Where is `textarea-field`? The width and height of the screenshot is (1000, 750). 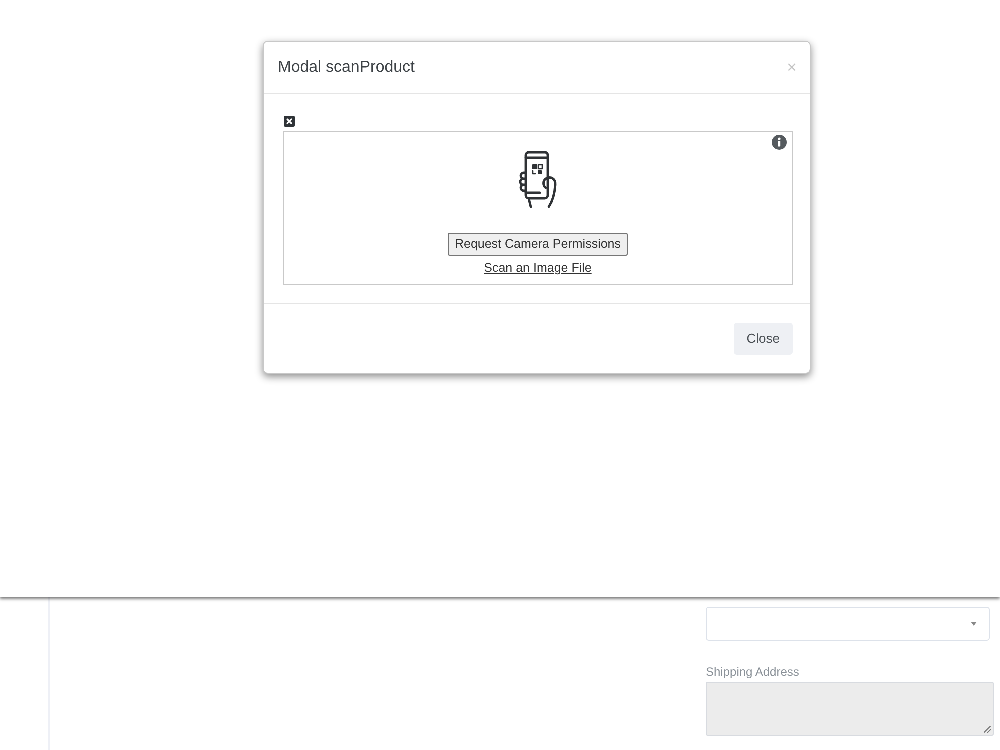 textarea-field is located at coordinates (850, 709).